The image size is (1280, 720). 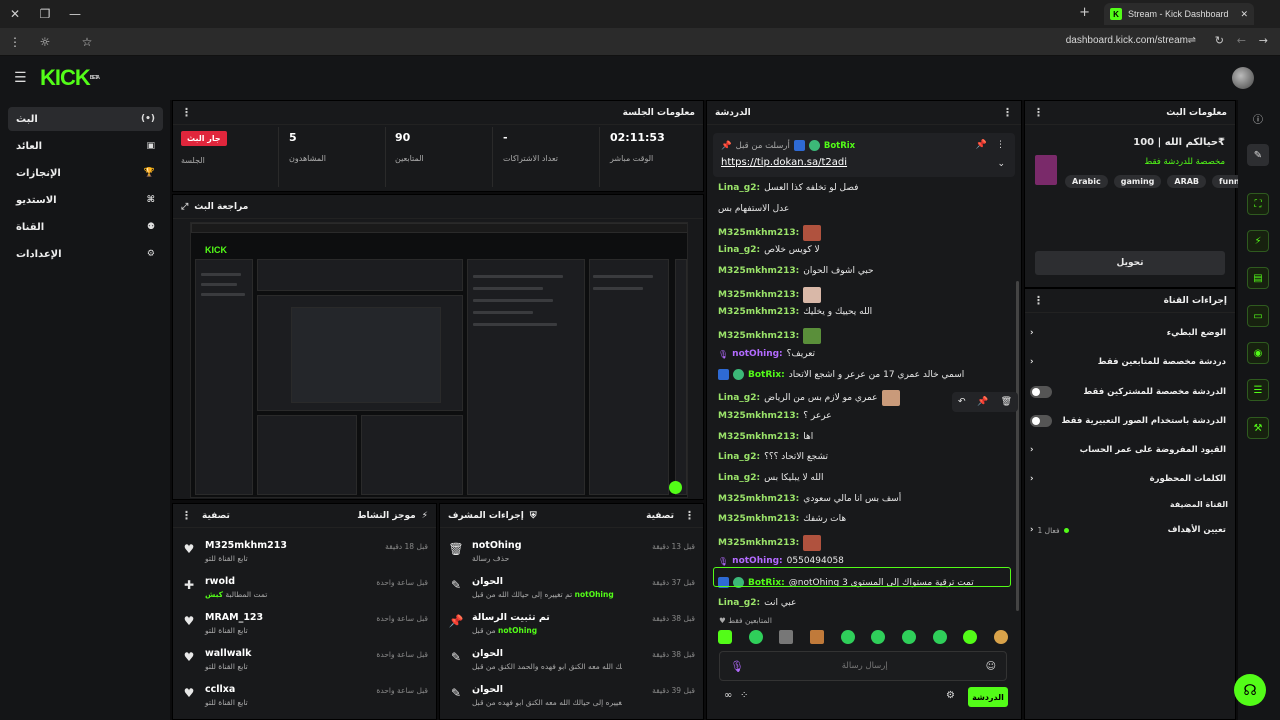 What do you see at coordinates (788, 188) in the screenshot?
I see `chat-message: Lina_g2: فصل لو تخلفه كذا العسل` at bounding box center [788, 188].